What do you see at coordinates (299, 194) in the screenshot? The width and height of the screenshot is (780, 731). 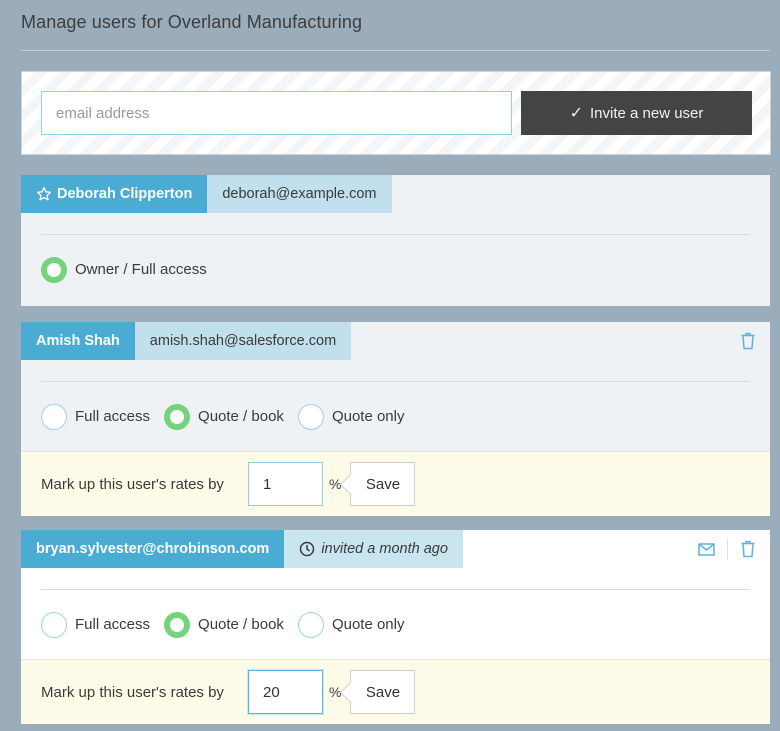 I see `user-email: deborah@example.com` at bounding box center [299, 194].